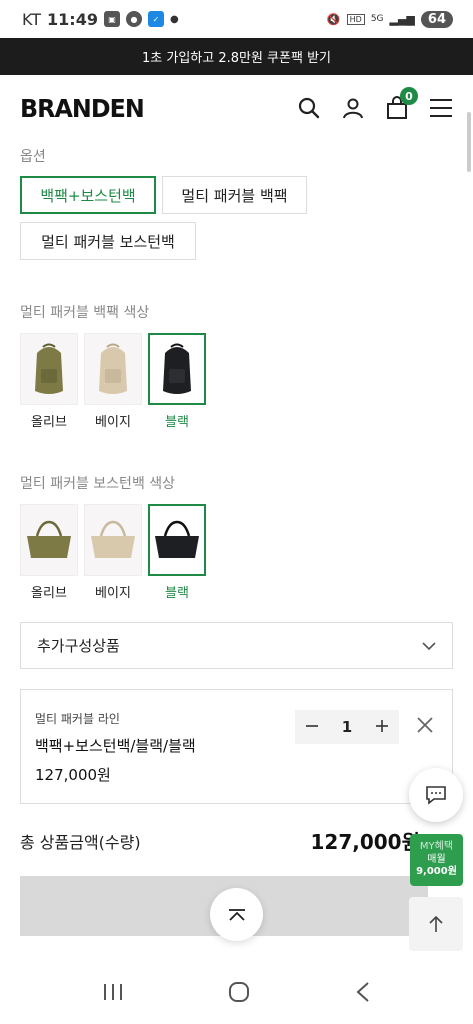 The height and width of the screenshot is (1024, 473). What do you see at coordinates (155, 19) in the screenshot?
I see `app-notification-icon: ✓` at bounding box center [155, 19].